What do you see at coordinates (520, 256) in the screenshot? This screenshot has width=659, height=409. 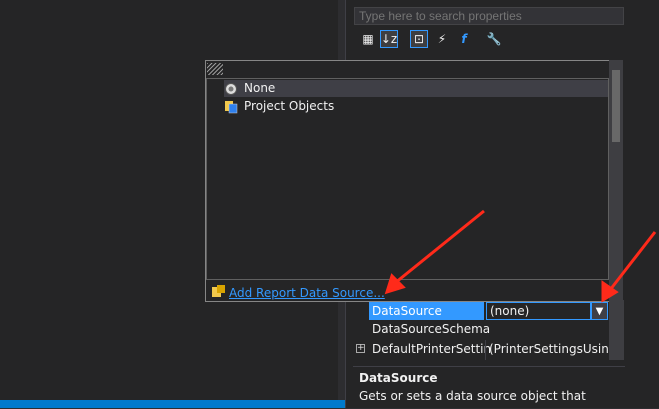 I see `annotation-arrows` at bounding box center [520, 256].